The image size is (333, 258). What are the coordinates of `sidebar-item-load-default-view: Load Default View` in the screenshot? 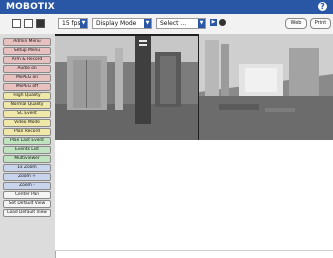 It's located at (27, 213).